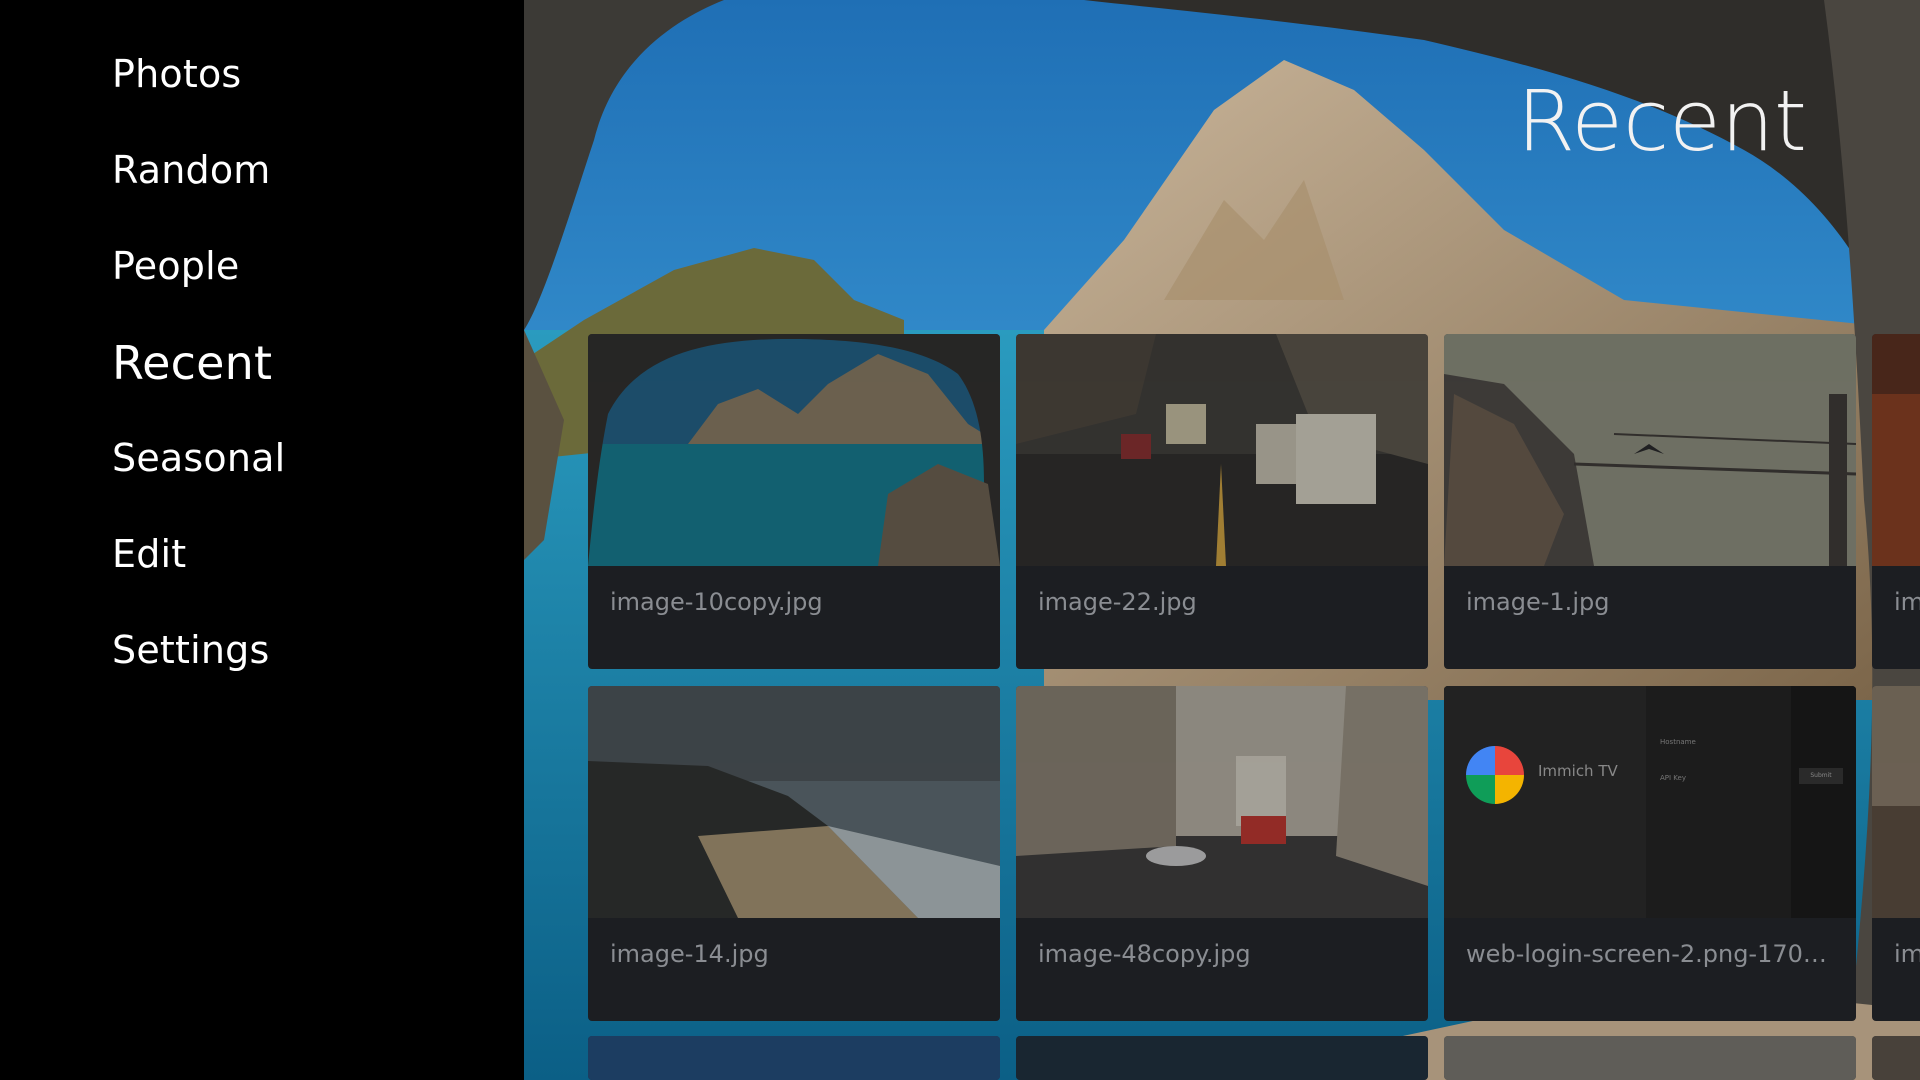 Image resolution: width=1920 pixels, height=1080 pixels. Describe the element at coordinates (1673, 778) in the screenshot. I see `api-key-label: API Key` at that location.